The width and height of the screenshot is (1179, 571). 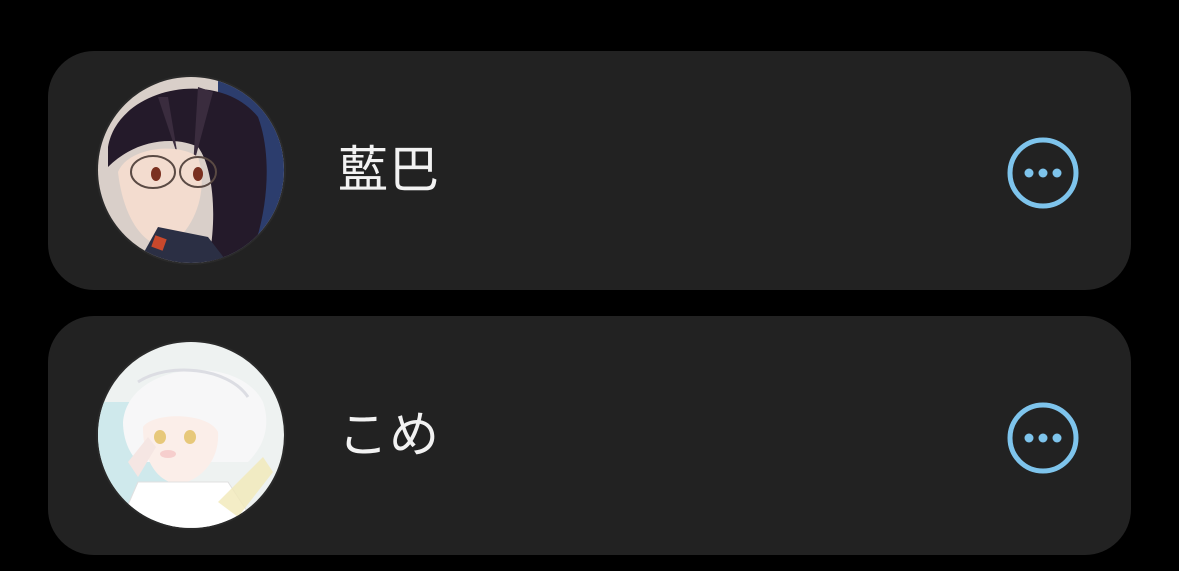 I want to click on contact-name: こめ, so click(x=389, y=435).